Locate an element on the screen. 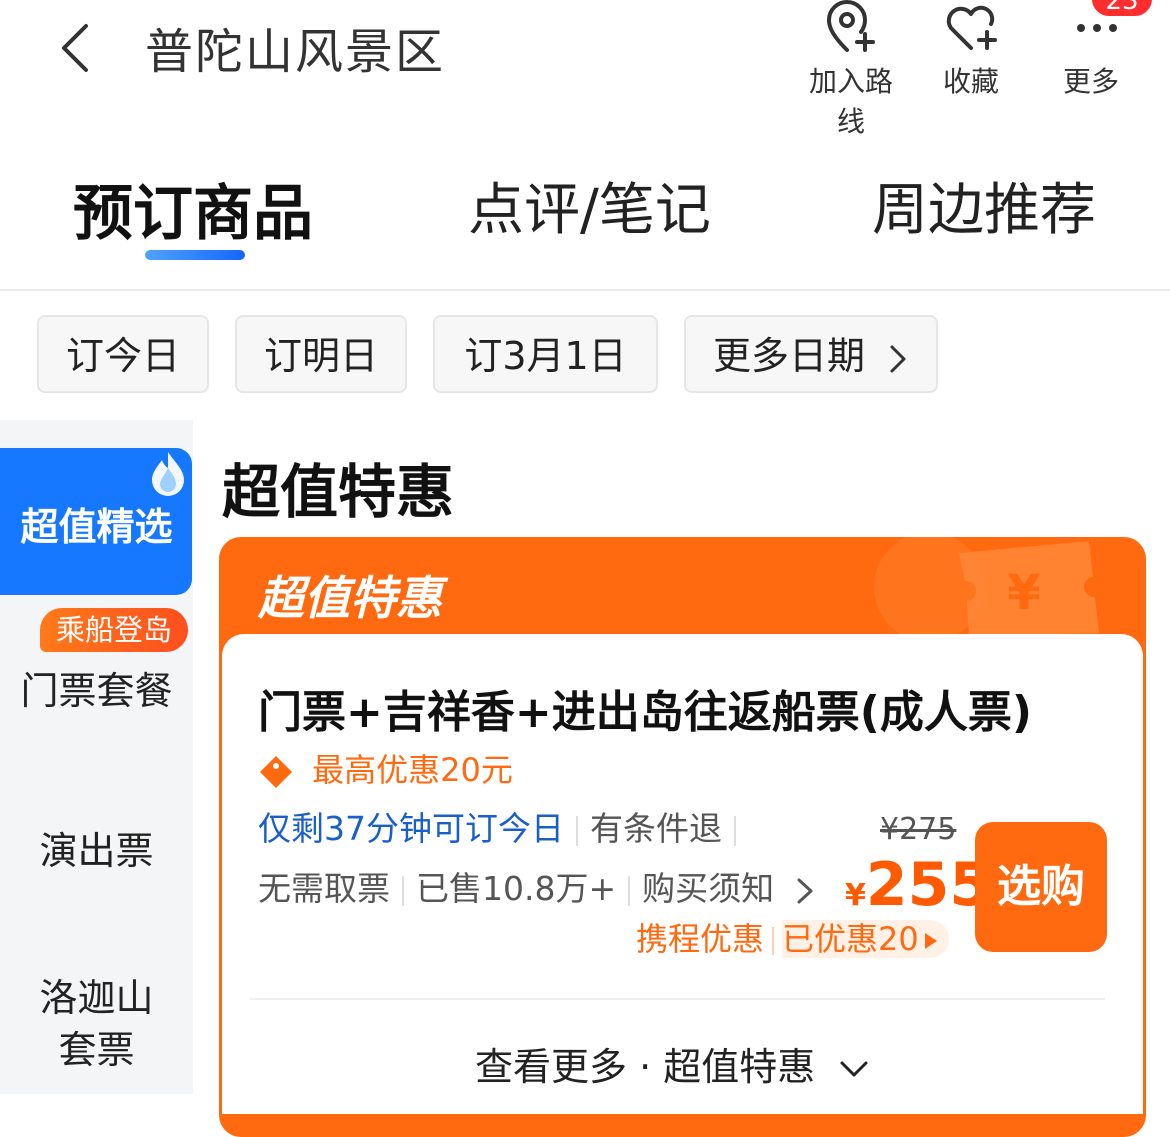 The image size is (1170, 1137). promo-saved: 已优惠20 is located at coordinates (850, 939).